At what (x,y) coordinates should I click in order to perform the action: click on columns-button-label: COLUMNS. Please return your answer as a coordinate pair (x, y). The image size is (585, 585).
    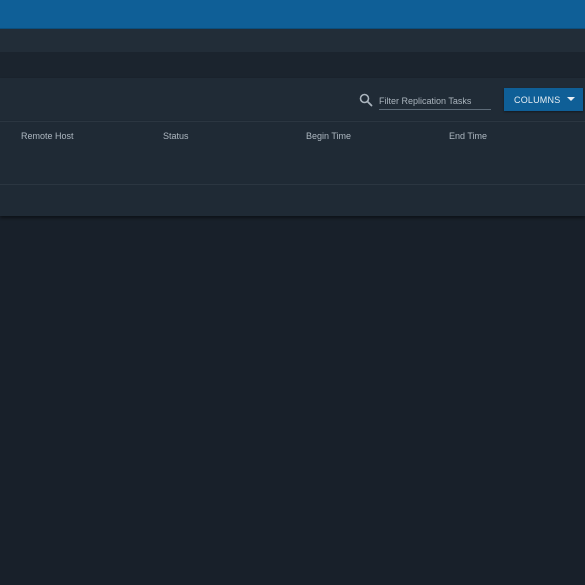
    Looking at the image, I should click on (537, 99).